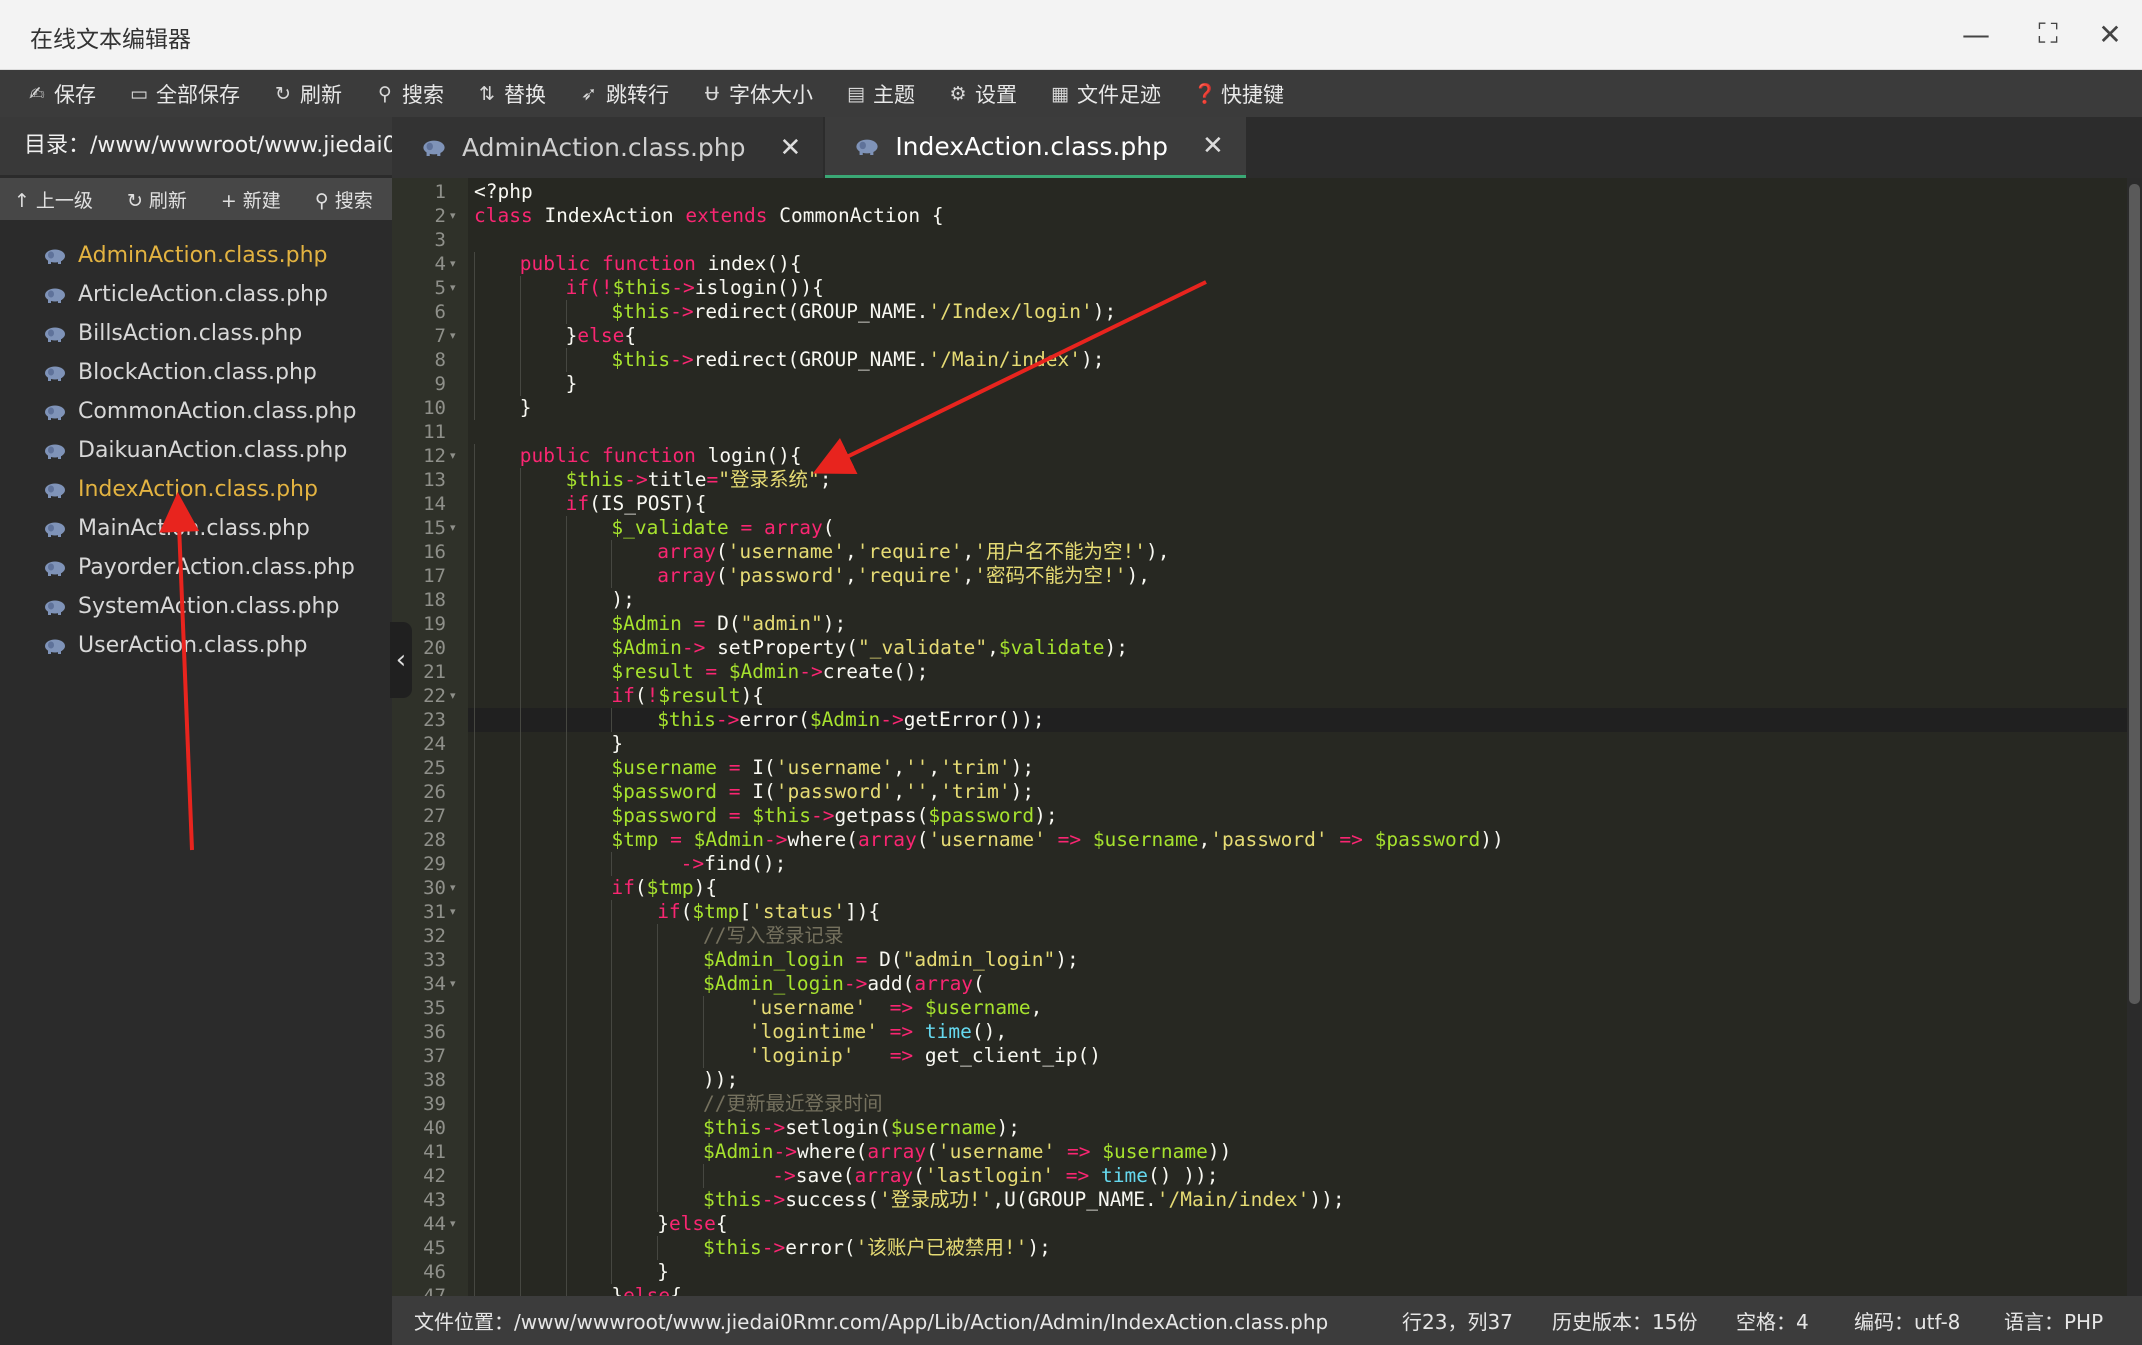 Image resolution: width=2142 pixels, height=1345 pixels. I want to click on code-token: $username, so click(977, 1007).